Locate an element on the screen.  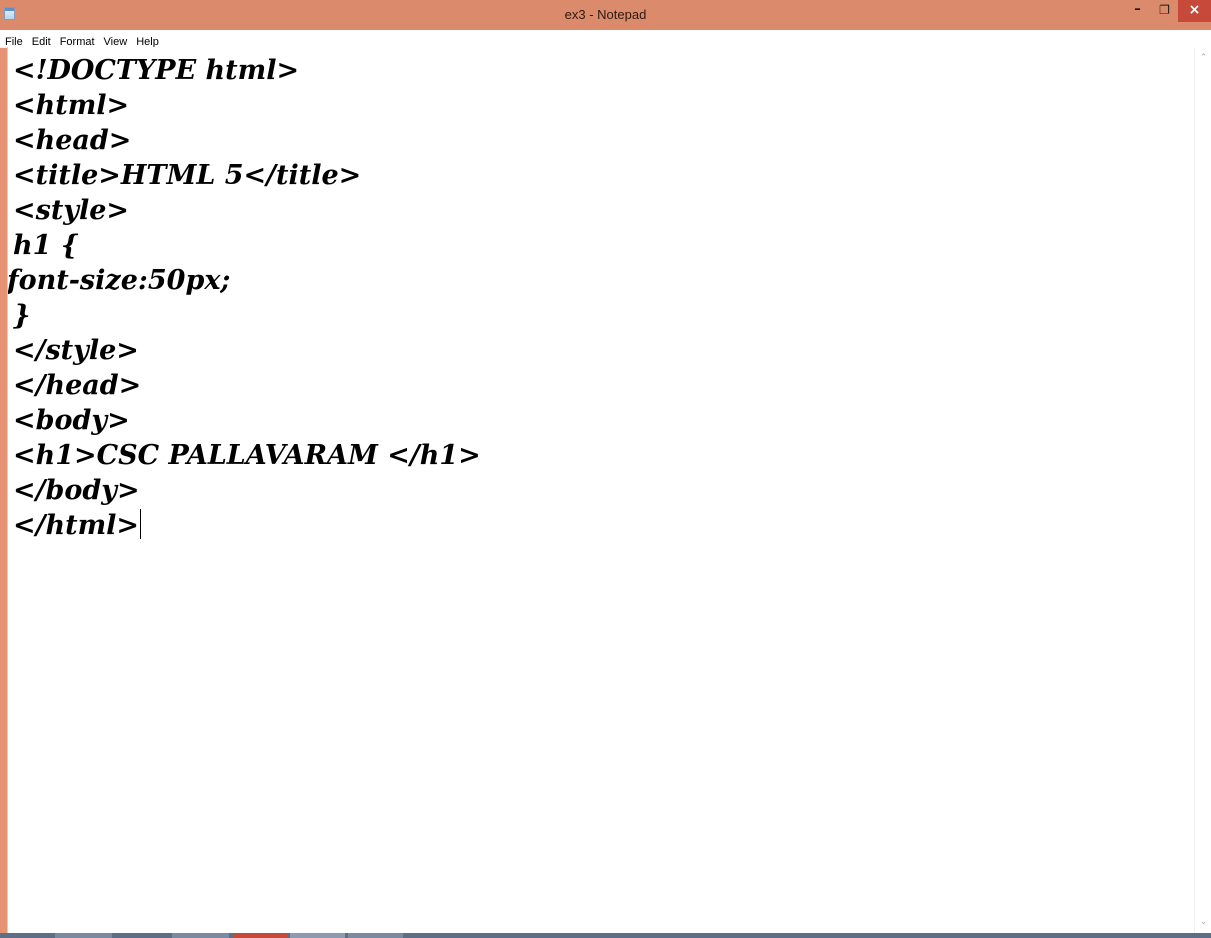
title-bar: ex3 - Notepad – ❐ × is located at coordinates (605, 15).